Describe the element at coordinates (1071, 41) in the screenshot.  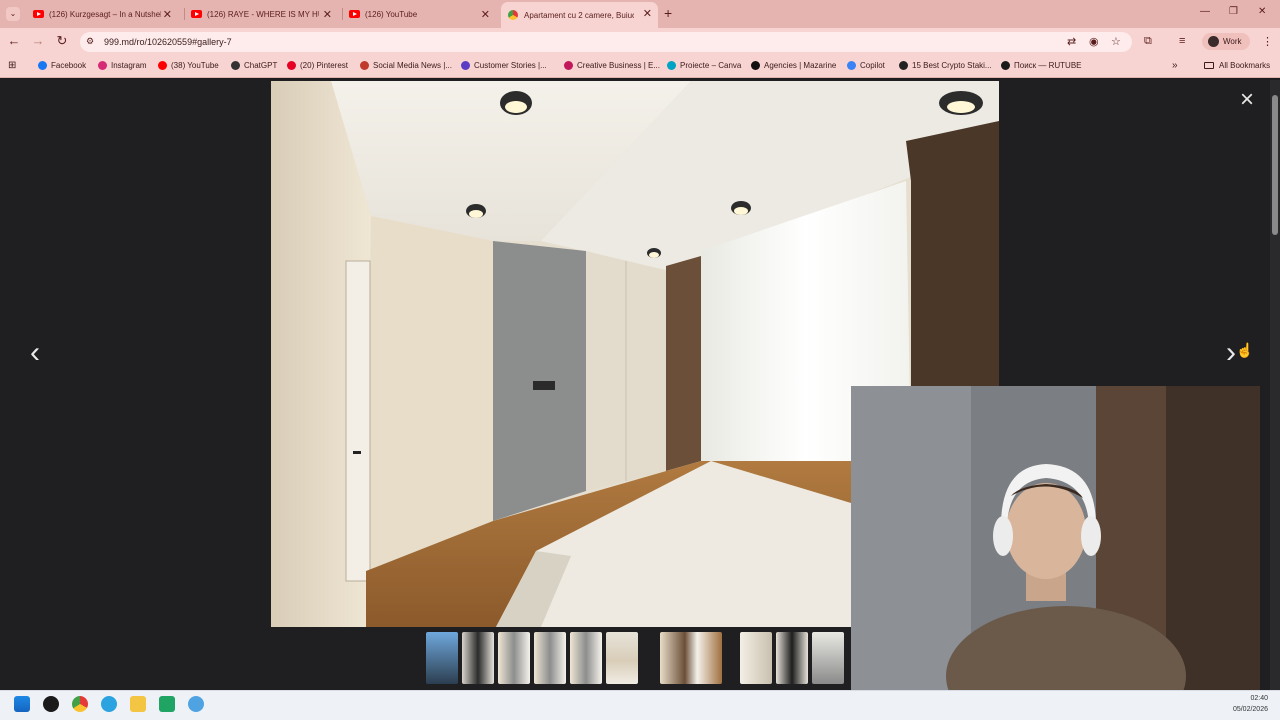
I see `translate-icon: ⇄` at that location.